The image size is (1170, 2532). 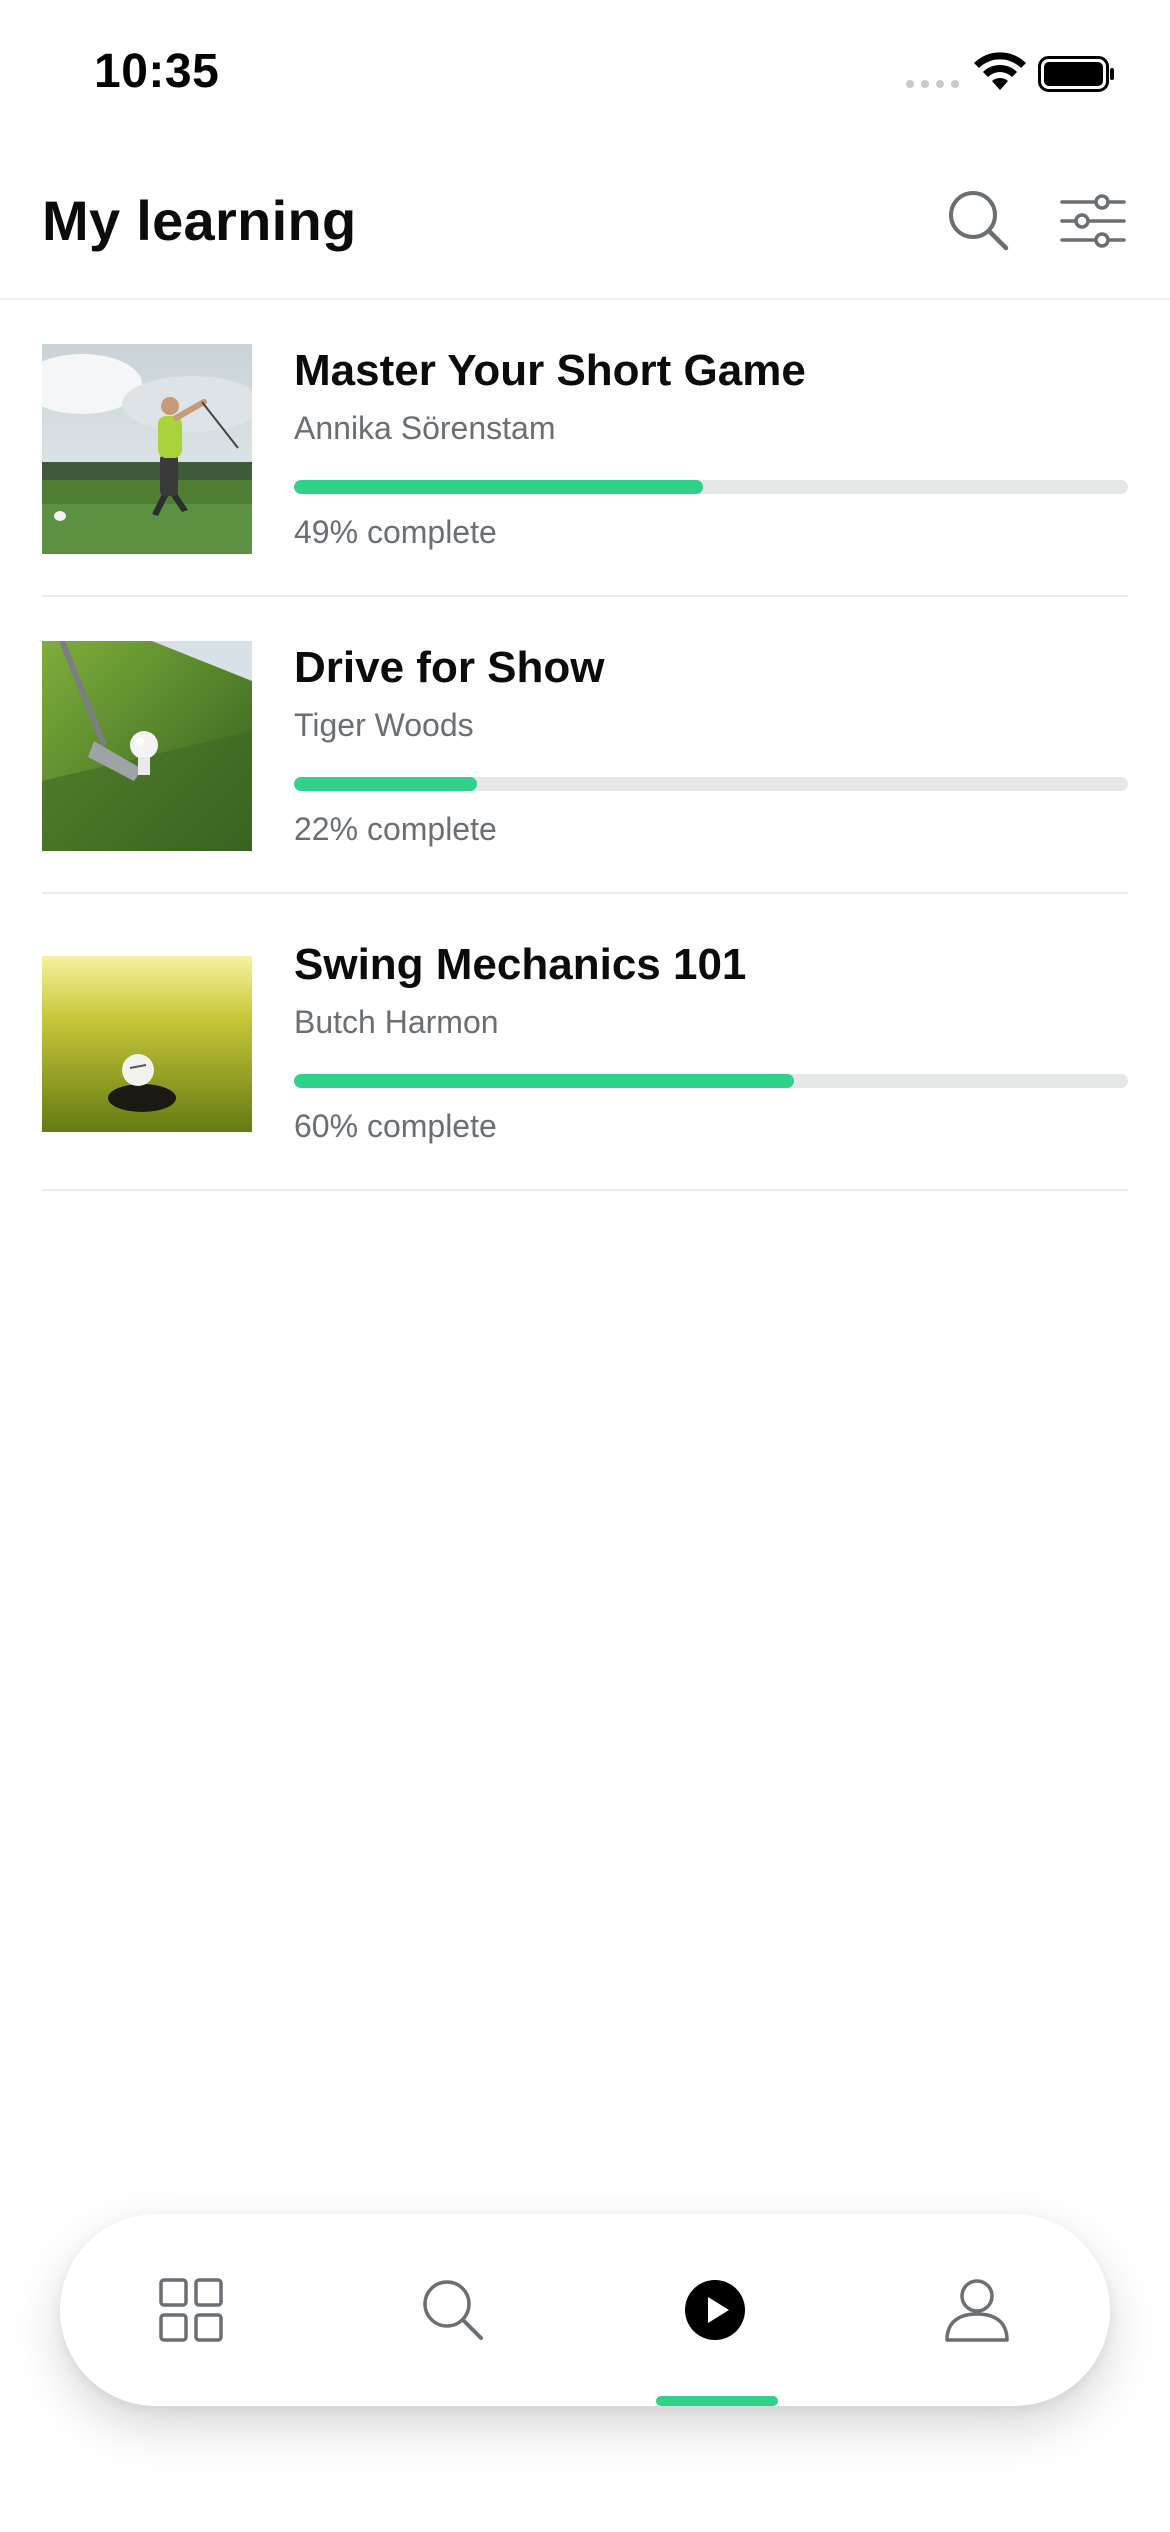 I want to click on course-thumbnail-golfer-swing, so click(x=147, y=449).